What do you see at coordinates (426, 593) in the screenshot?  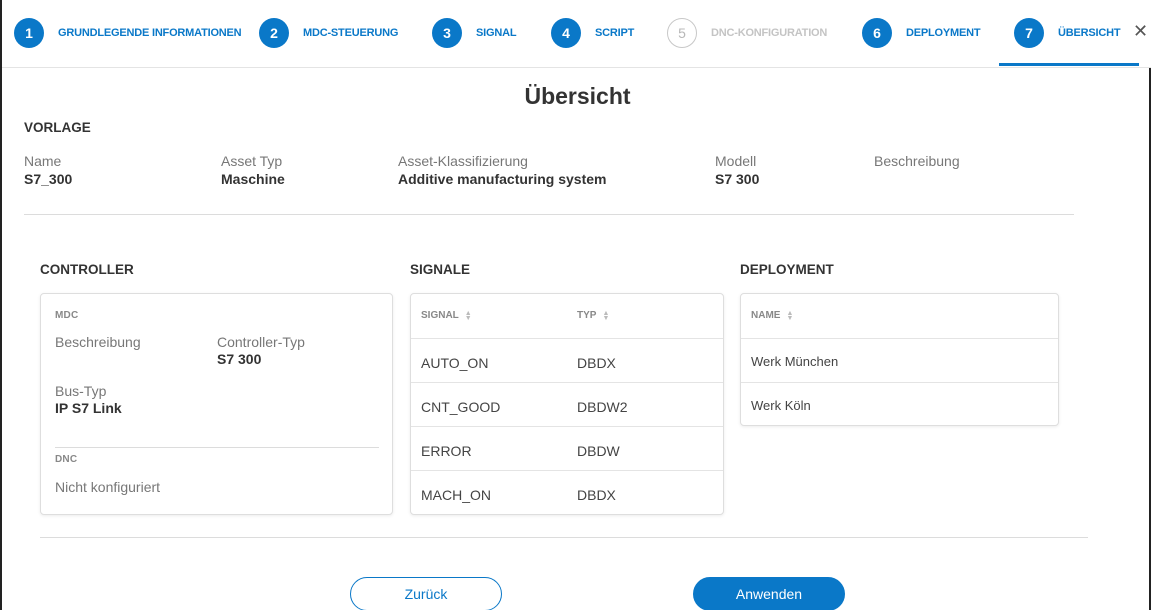 I see `back-button: Zurück` at bounding box center [426, 593].